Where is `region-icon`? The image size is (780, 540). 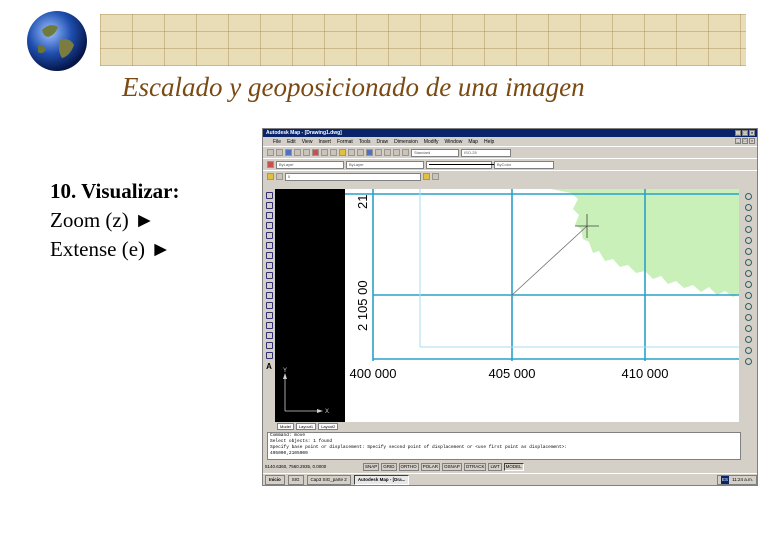
region-icon is located at coordinates (269, 345).